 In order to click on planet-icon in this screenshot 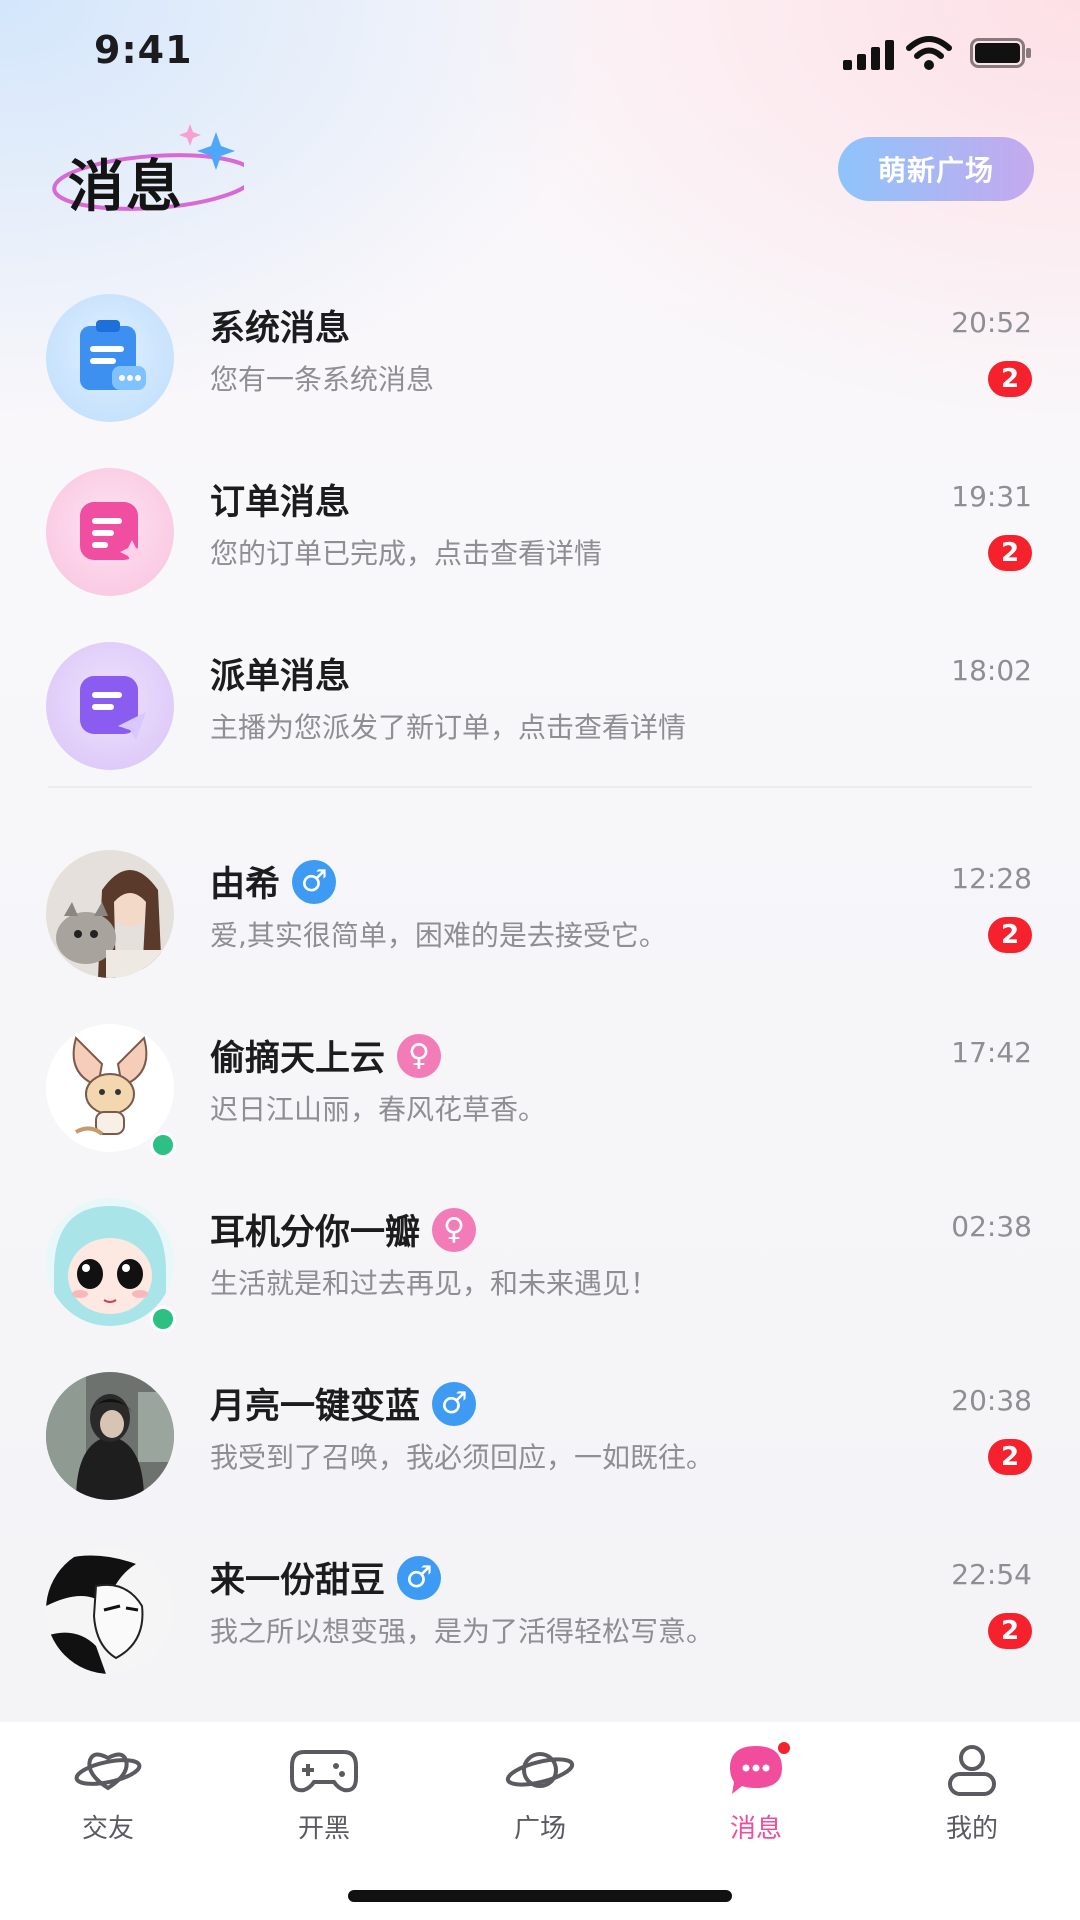, I will do `click(540, 1770)`.